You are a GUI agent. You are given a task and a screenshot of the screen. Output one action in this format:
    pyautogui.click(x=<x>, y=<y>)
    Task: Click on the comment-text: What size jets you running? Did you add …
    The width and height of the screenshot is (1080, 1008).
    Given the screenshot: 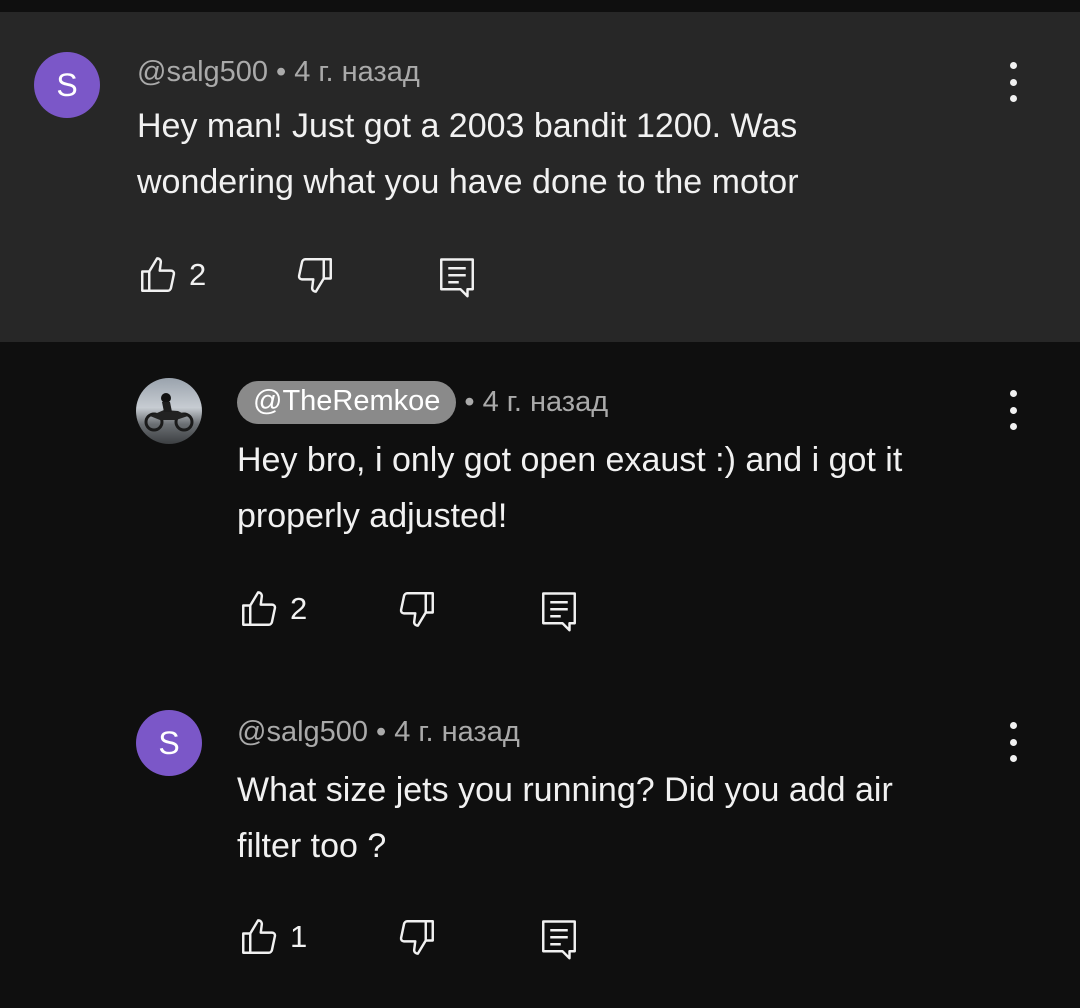 What is the action you would take?
    pyautogui.click(x=565, y=818)
    